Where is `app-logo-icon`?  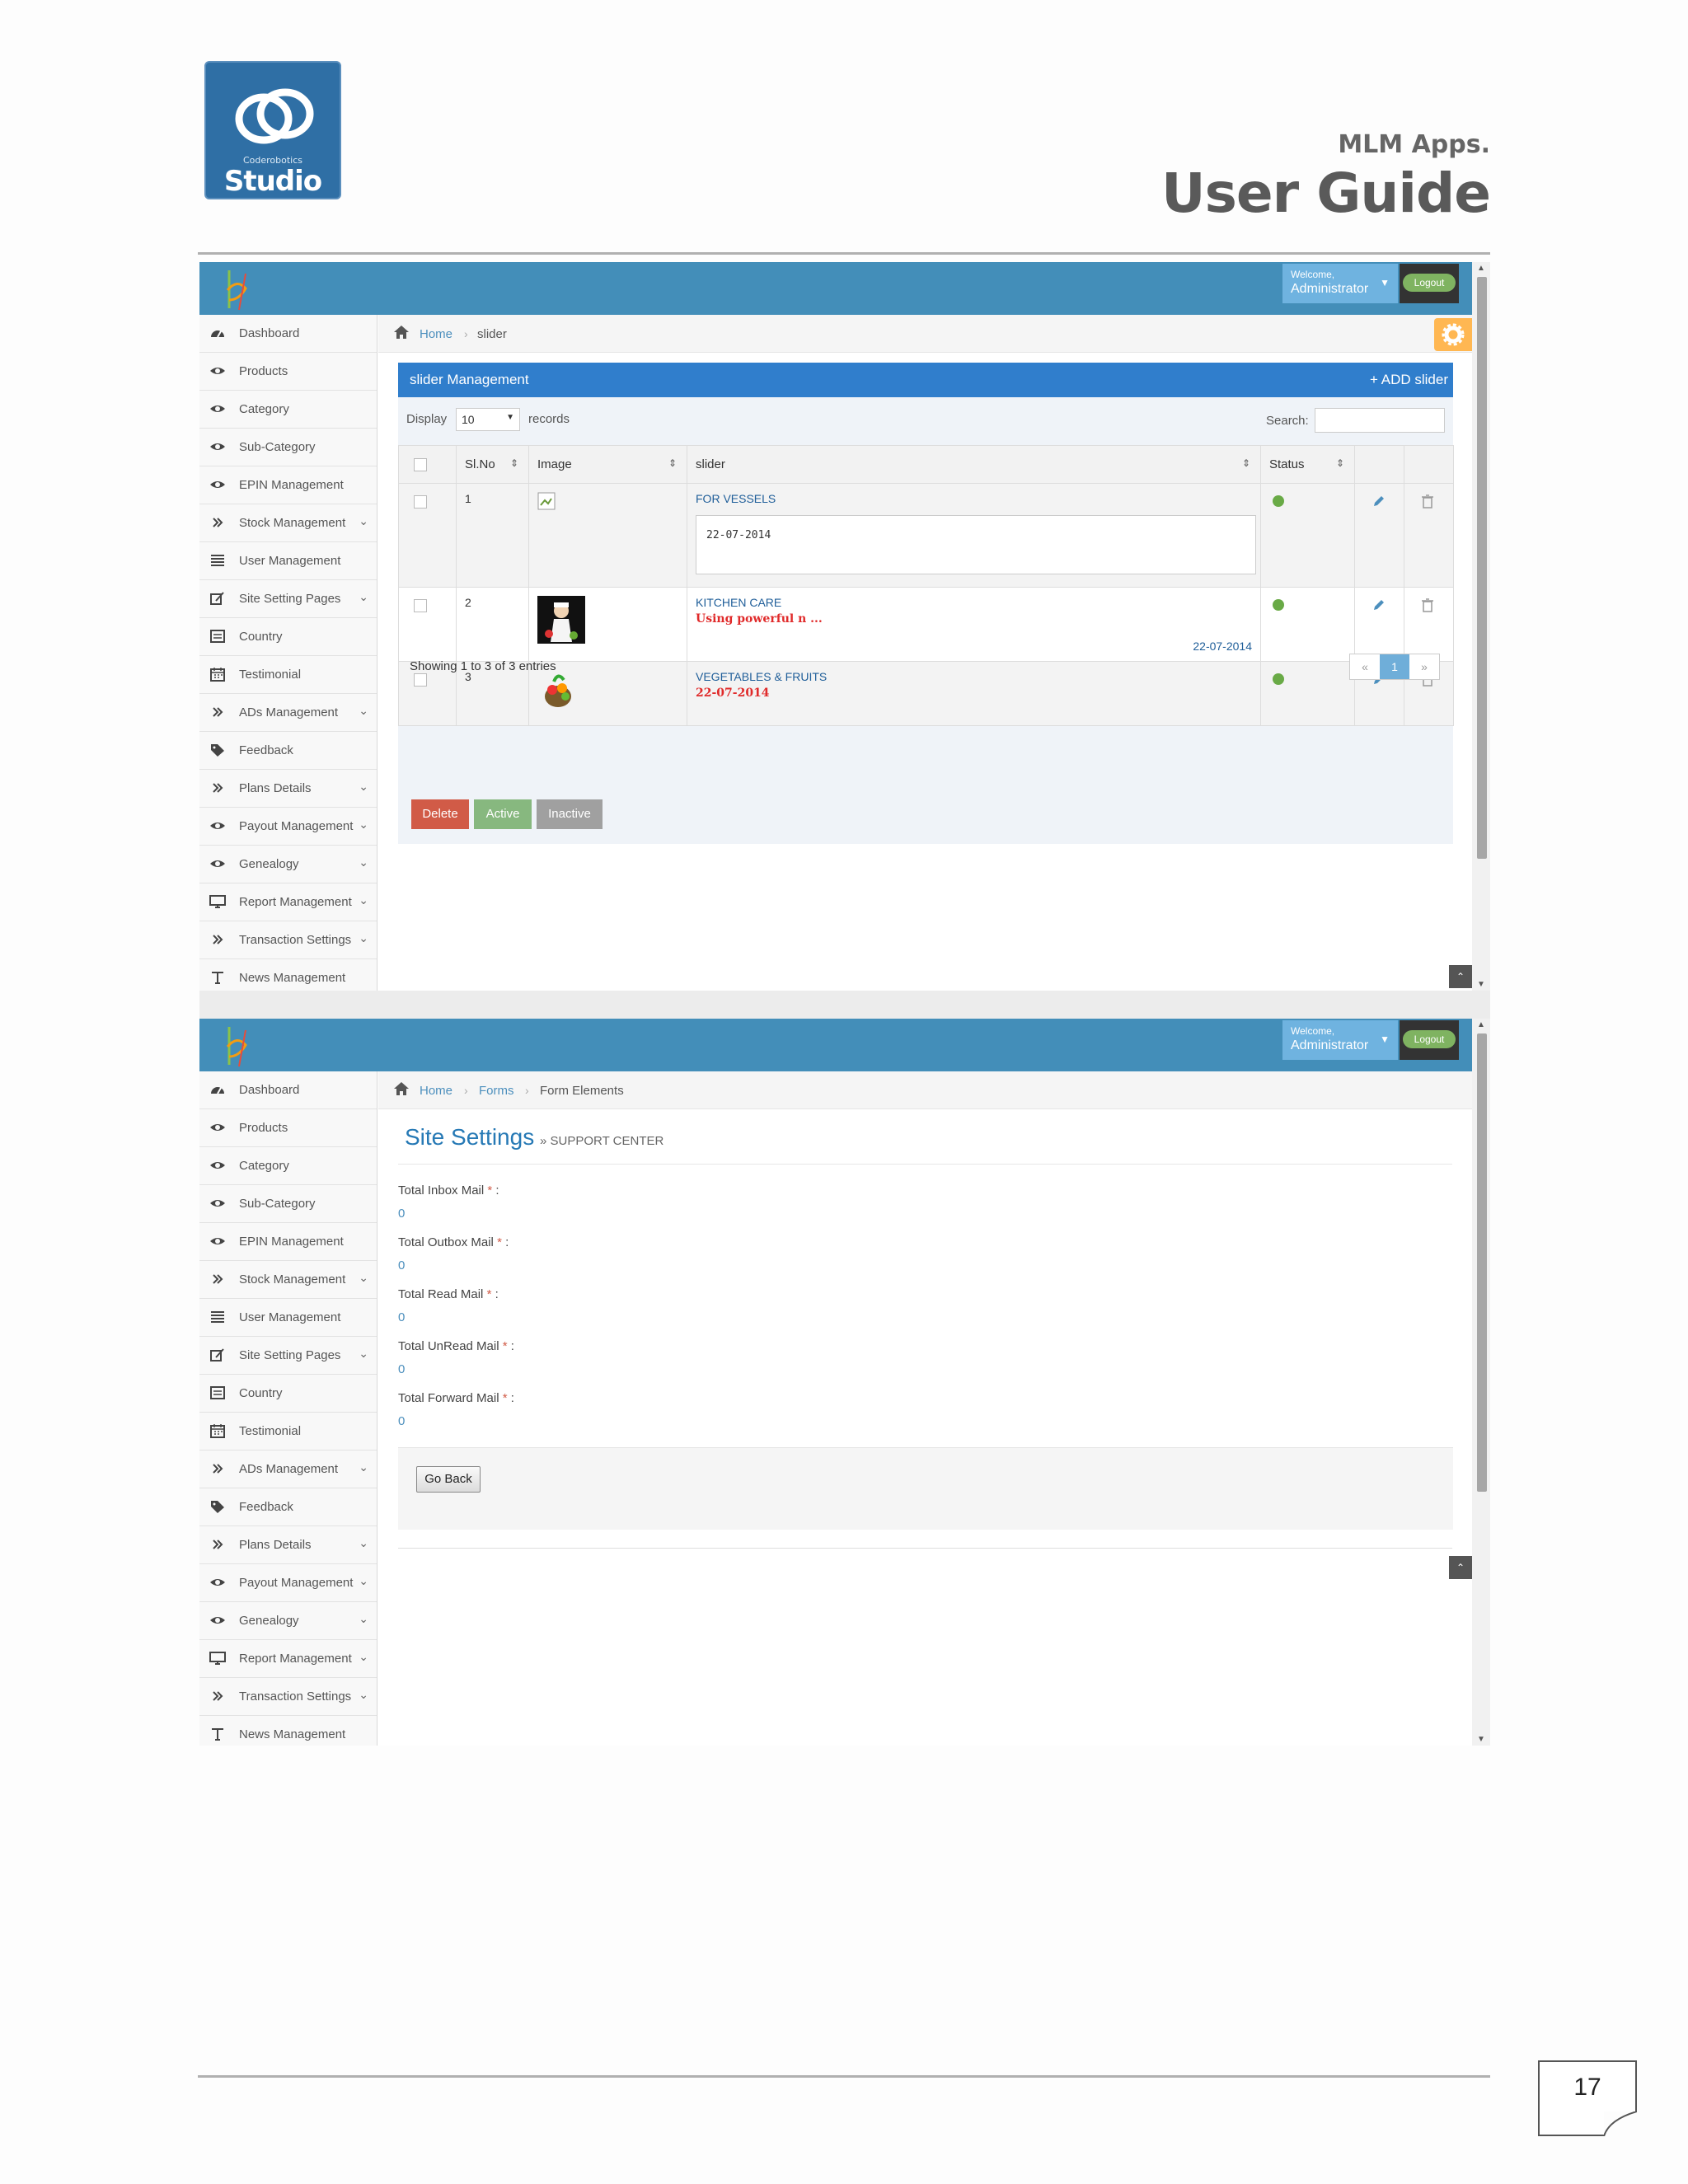 app-logo-icon is located at coordinates (237, 1047).